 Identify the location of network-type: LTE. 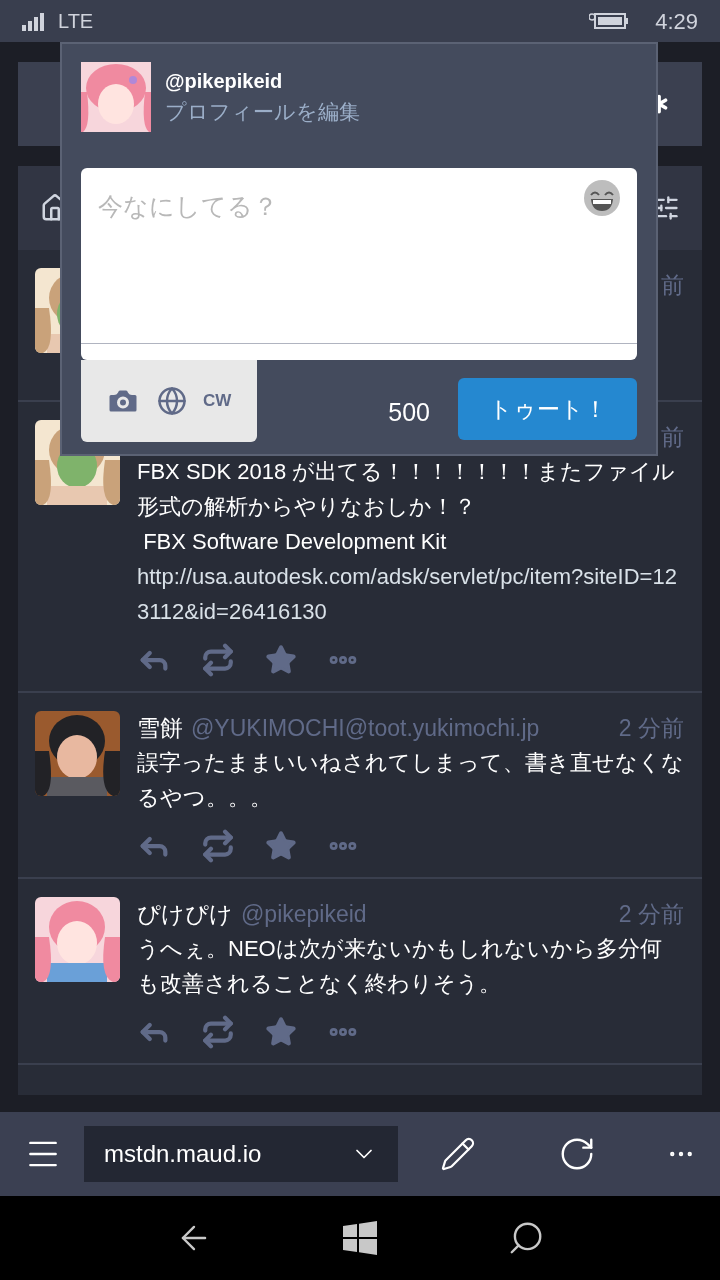
(76, 21).